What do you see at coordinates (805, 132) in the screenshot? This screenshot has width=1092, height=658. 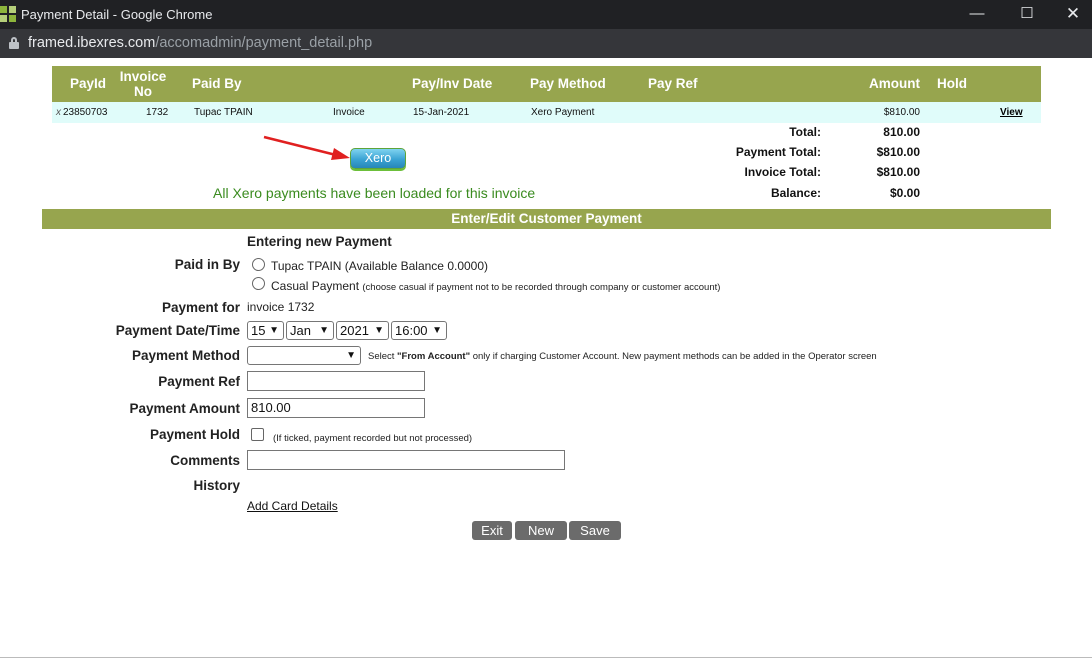 I see `total-label: Total:` at bounding box center [805, 132].